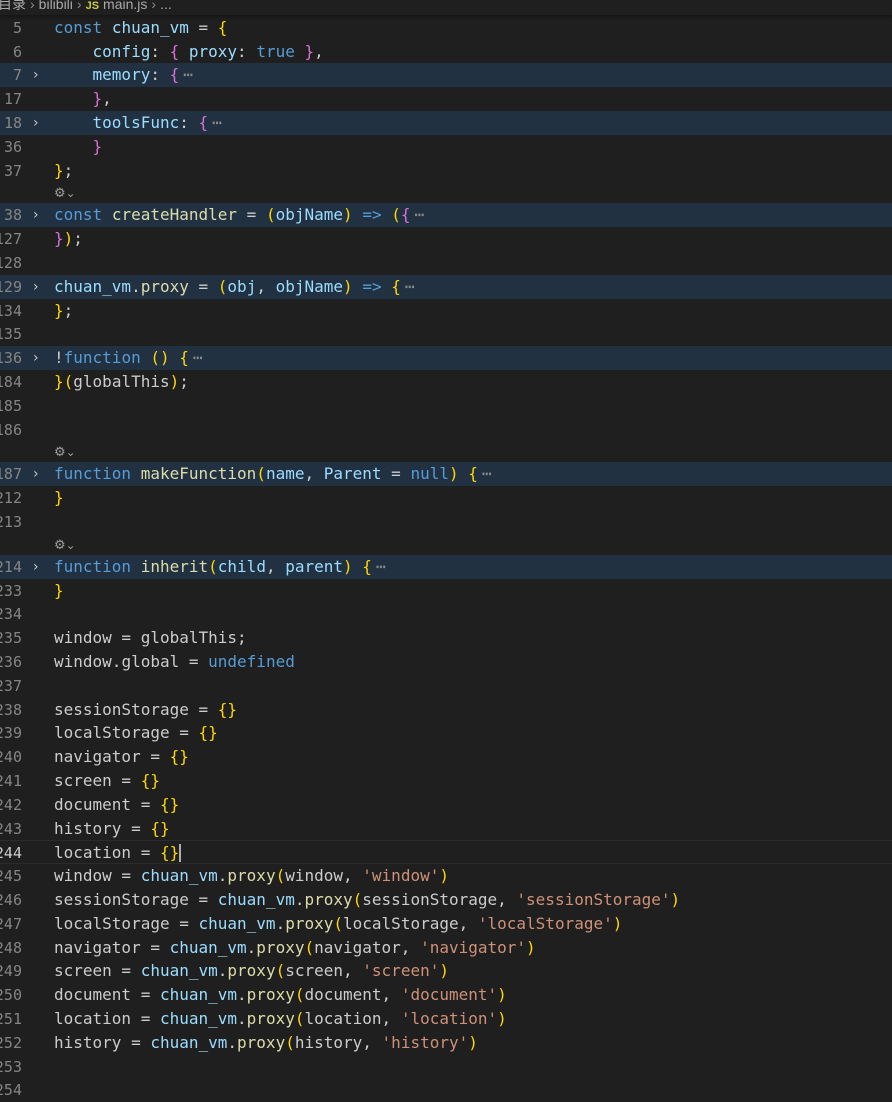 This screenshot has height=1102, width=892. Describe the element at coordinates (11, 474) in the screenshot. I see `line-number: 187` at that location.